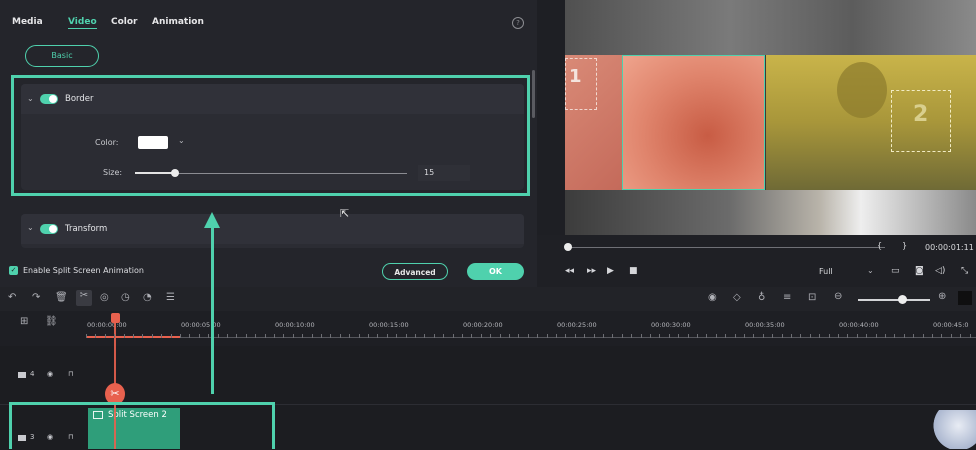  I want to click on balloon-shape, so click(862, 90).